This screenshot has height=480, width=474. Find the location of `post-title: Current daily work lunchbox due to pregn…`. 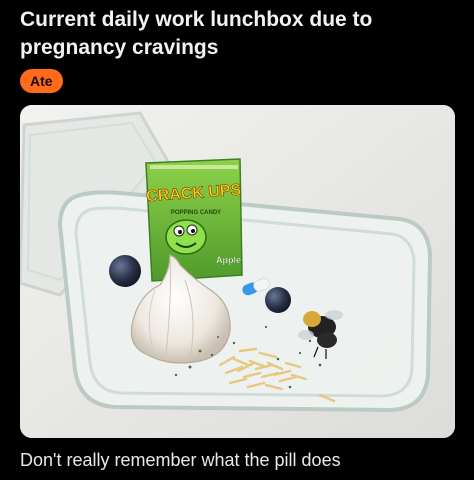

post-title: Current daily work lunchbox due to pregn… is located at coordinates (240, 34).